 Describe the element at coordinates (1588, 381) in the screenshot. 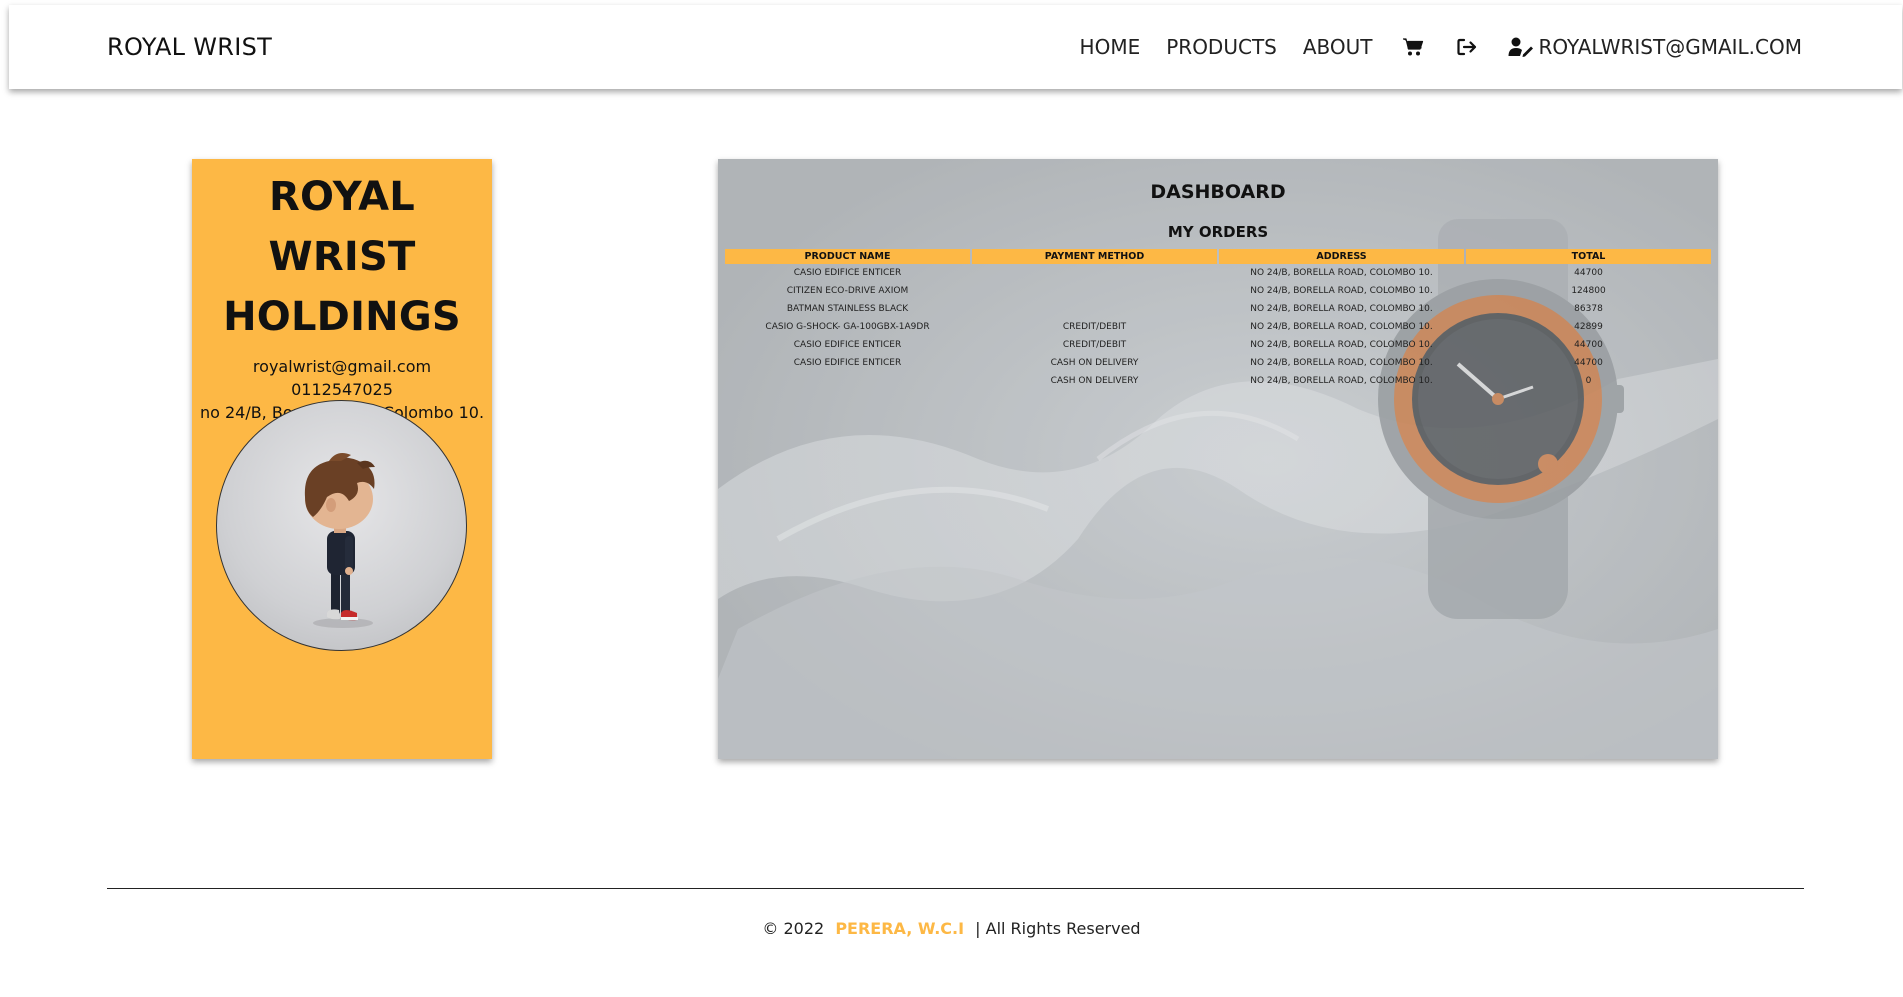

I see `cell-total: 0` at that location.